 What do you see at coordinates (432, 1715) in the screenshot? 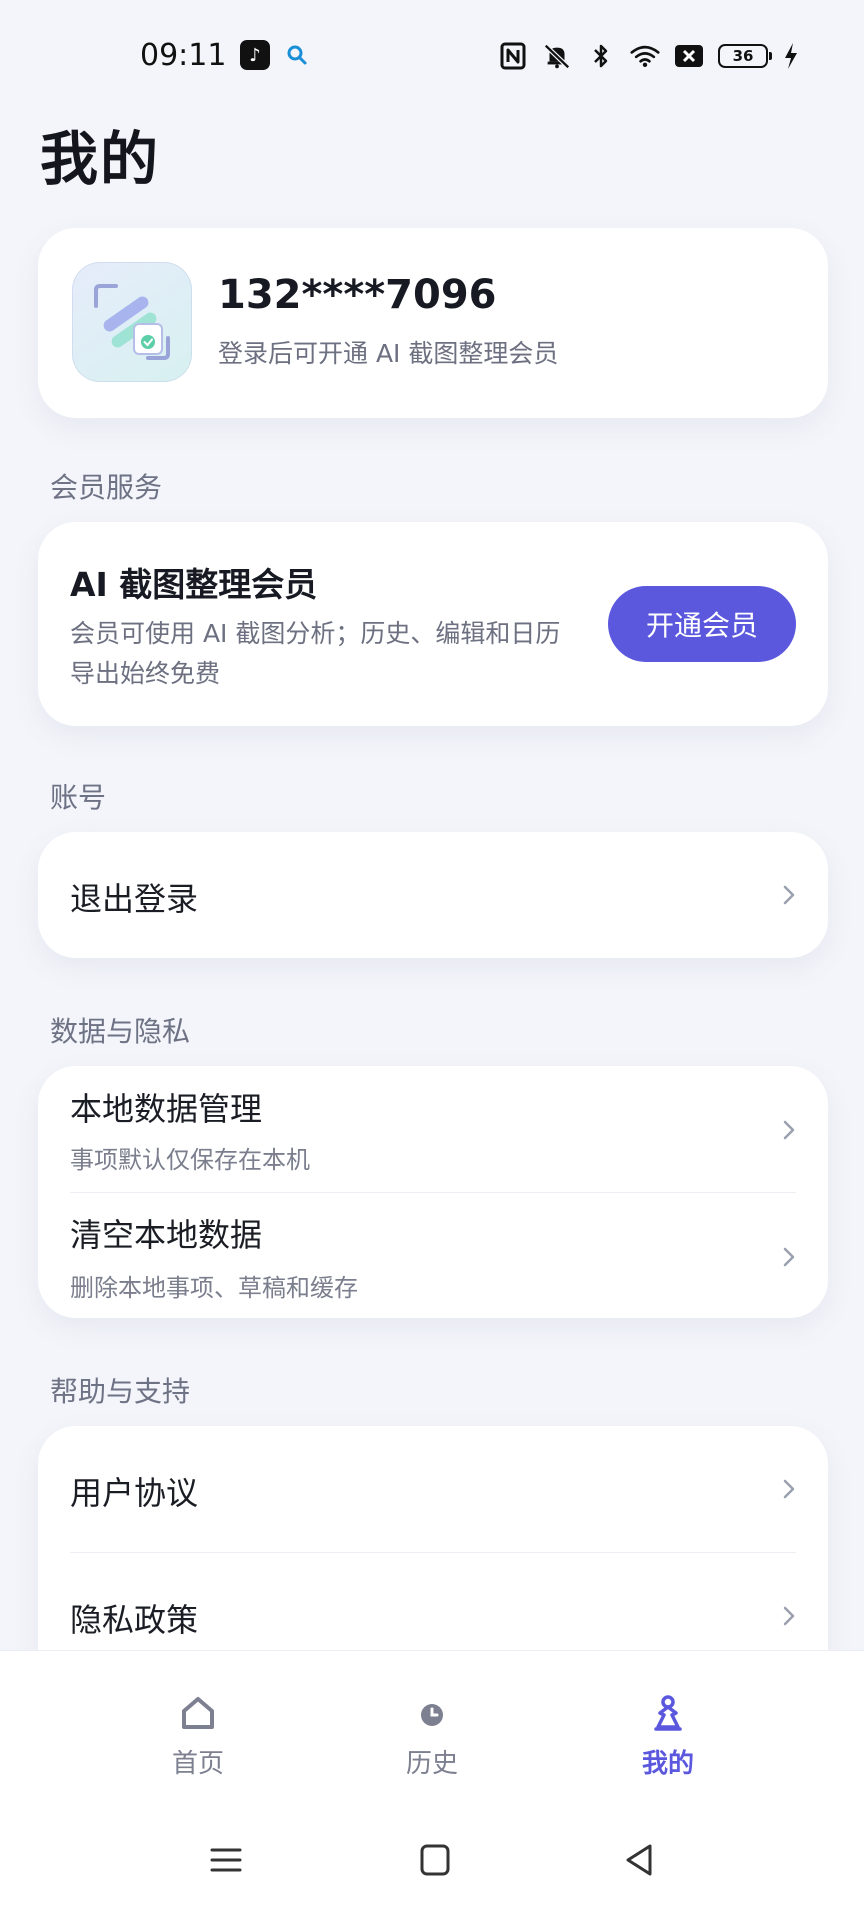
I see `clock-icon` at bounding box center [432, 1715].